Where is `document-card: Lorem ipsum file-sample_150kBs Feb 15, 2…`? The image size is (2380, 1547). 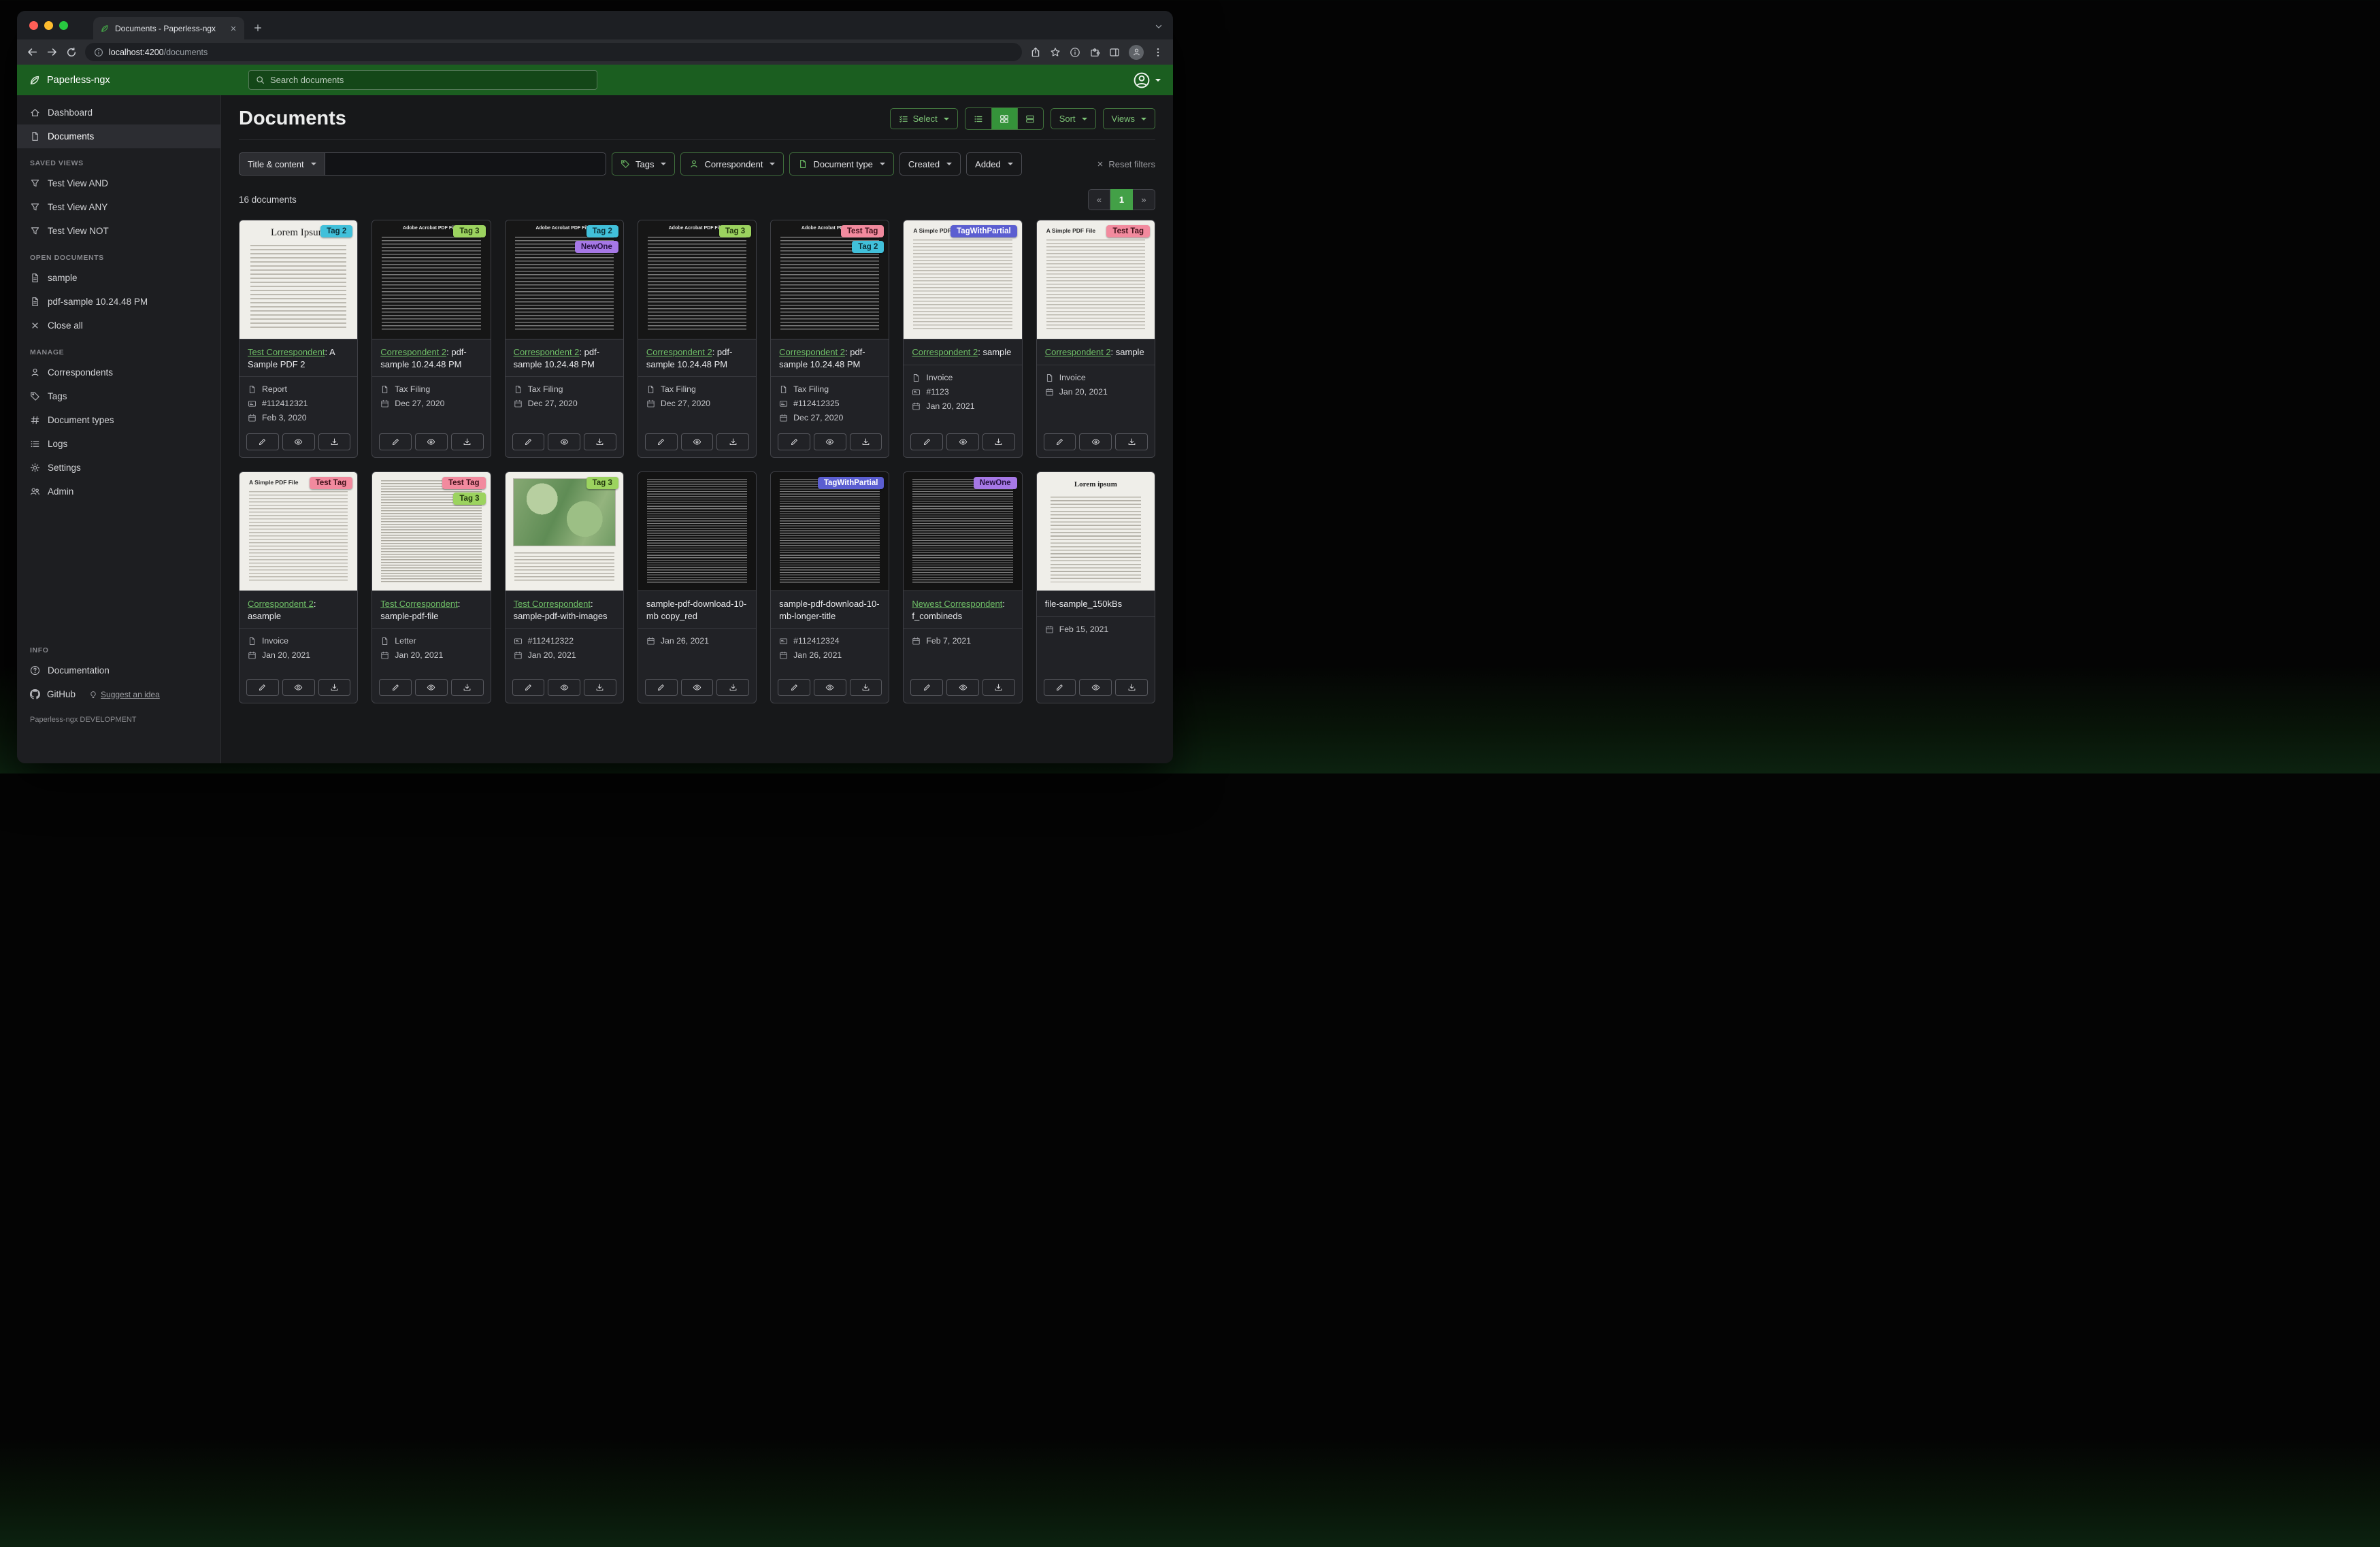
document-card: Lorem ipsum file-sample_150kBs Feb 15, 2… is located at coordinates (1095, 587).